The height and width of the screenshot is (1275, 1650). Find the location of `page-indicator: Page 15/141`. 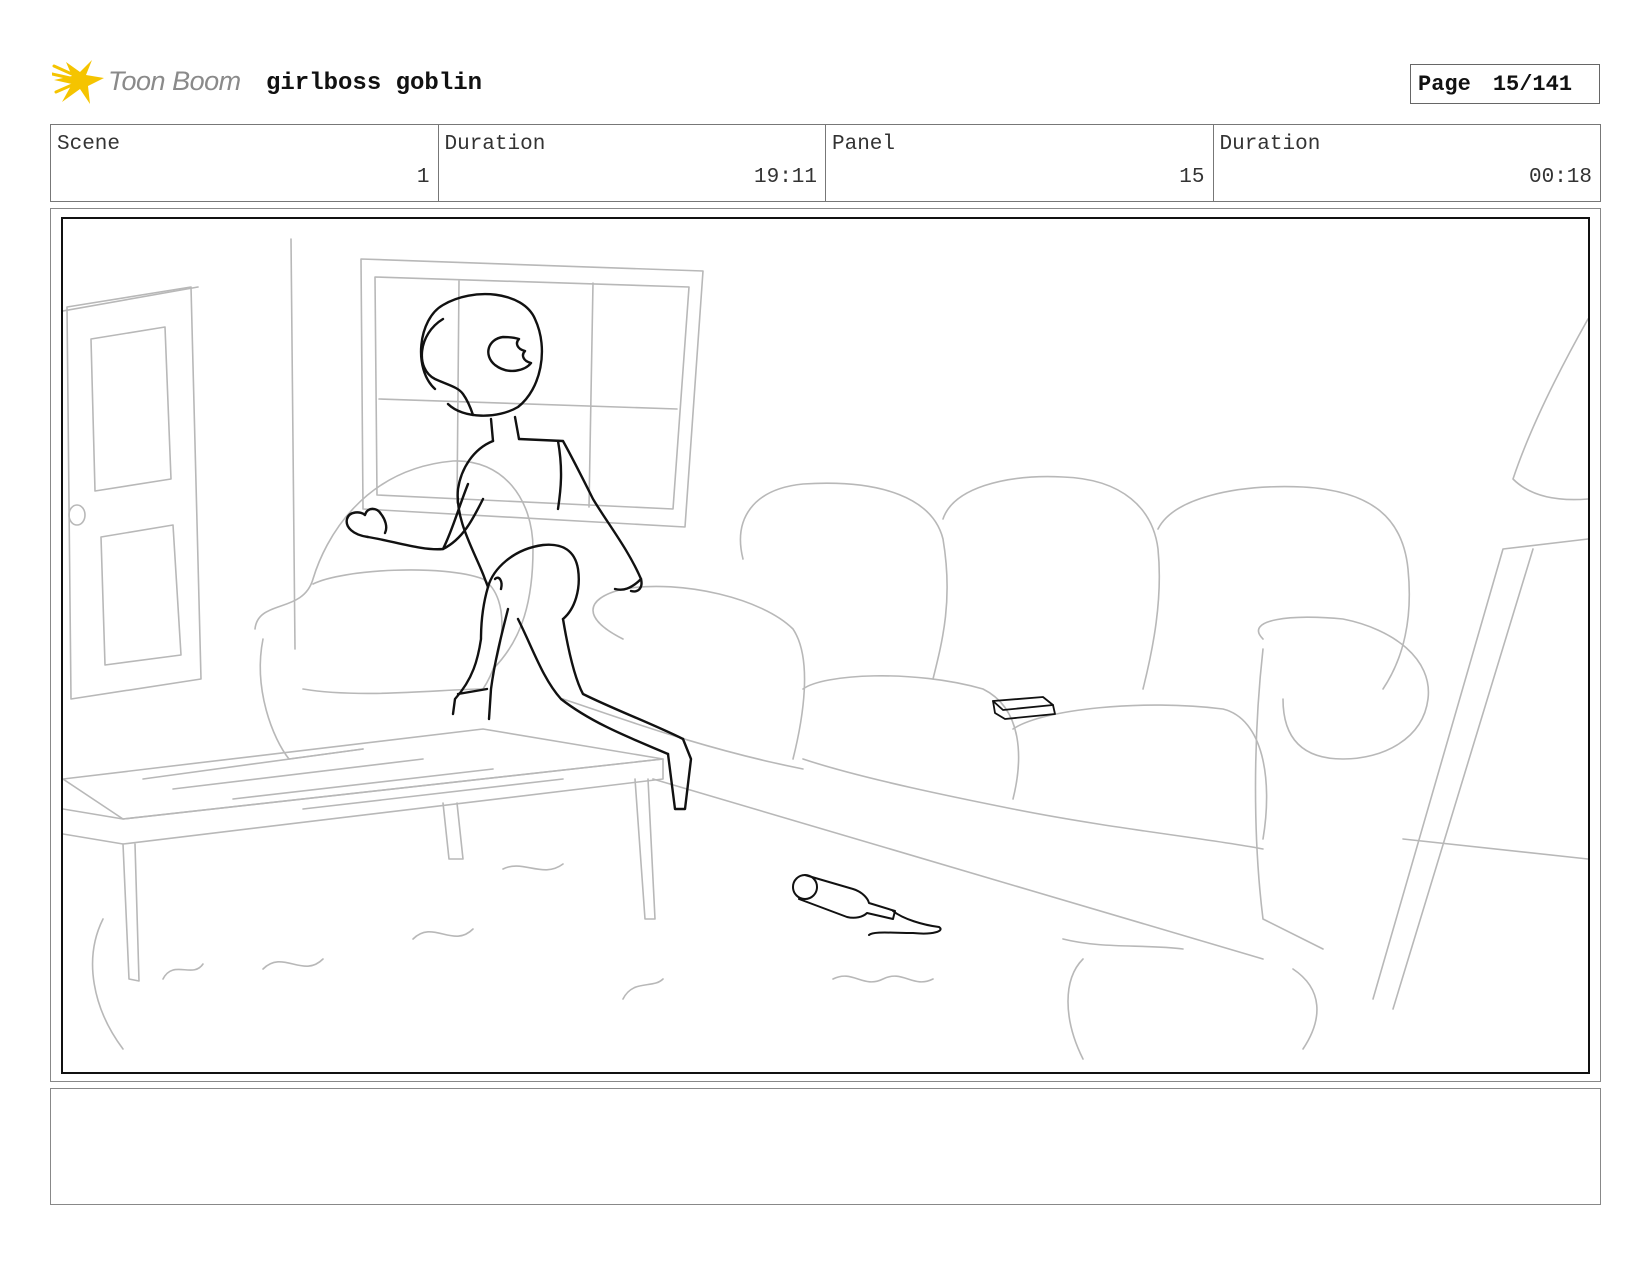

page-indicator: Page 15/141 is located at coordinates (1505, 84).